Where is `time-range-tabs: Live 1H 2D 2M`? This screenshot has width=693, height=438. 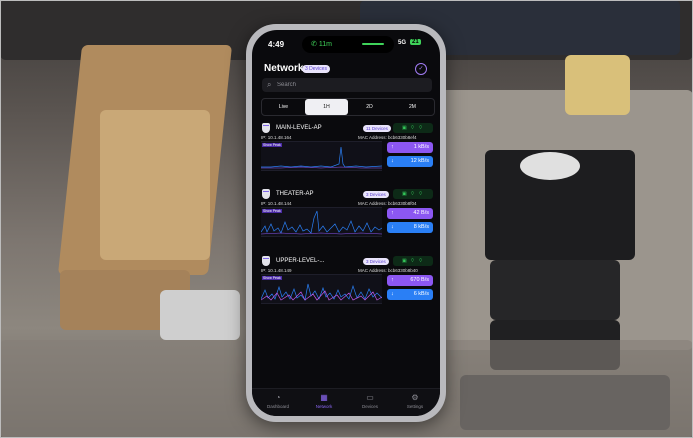 time-range-tabs: Live 1H 2D 2M is located at coordinates (348, 107).